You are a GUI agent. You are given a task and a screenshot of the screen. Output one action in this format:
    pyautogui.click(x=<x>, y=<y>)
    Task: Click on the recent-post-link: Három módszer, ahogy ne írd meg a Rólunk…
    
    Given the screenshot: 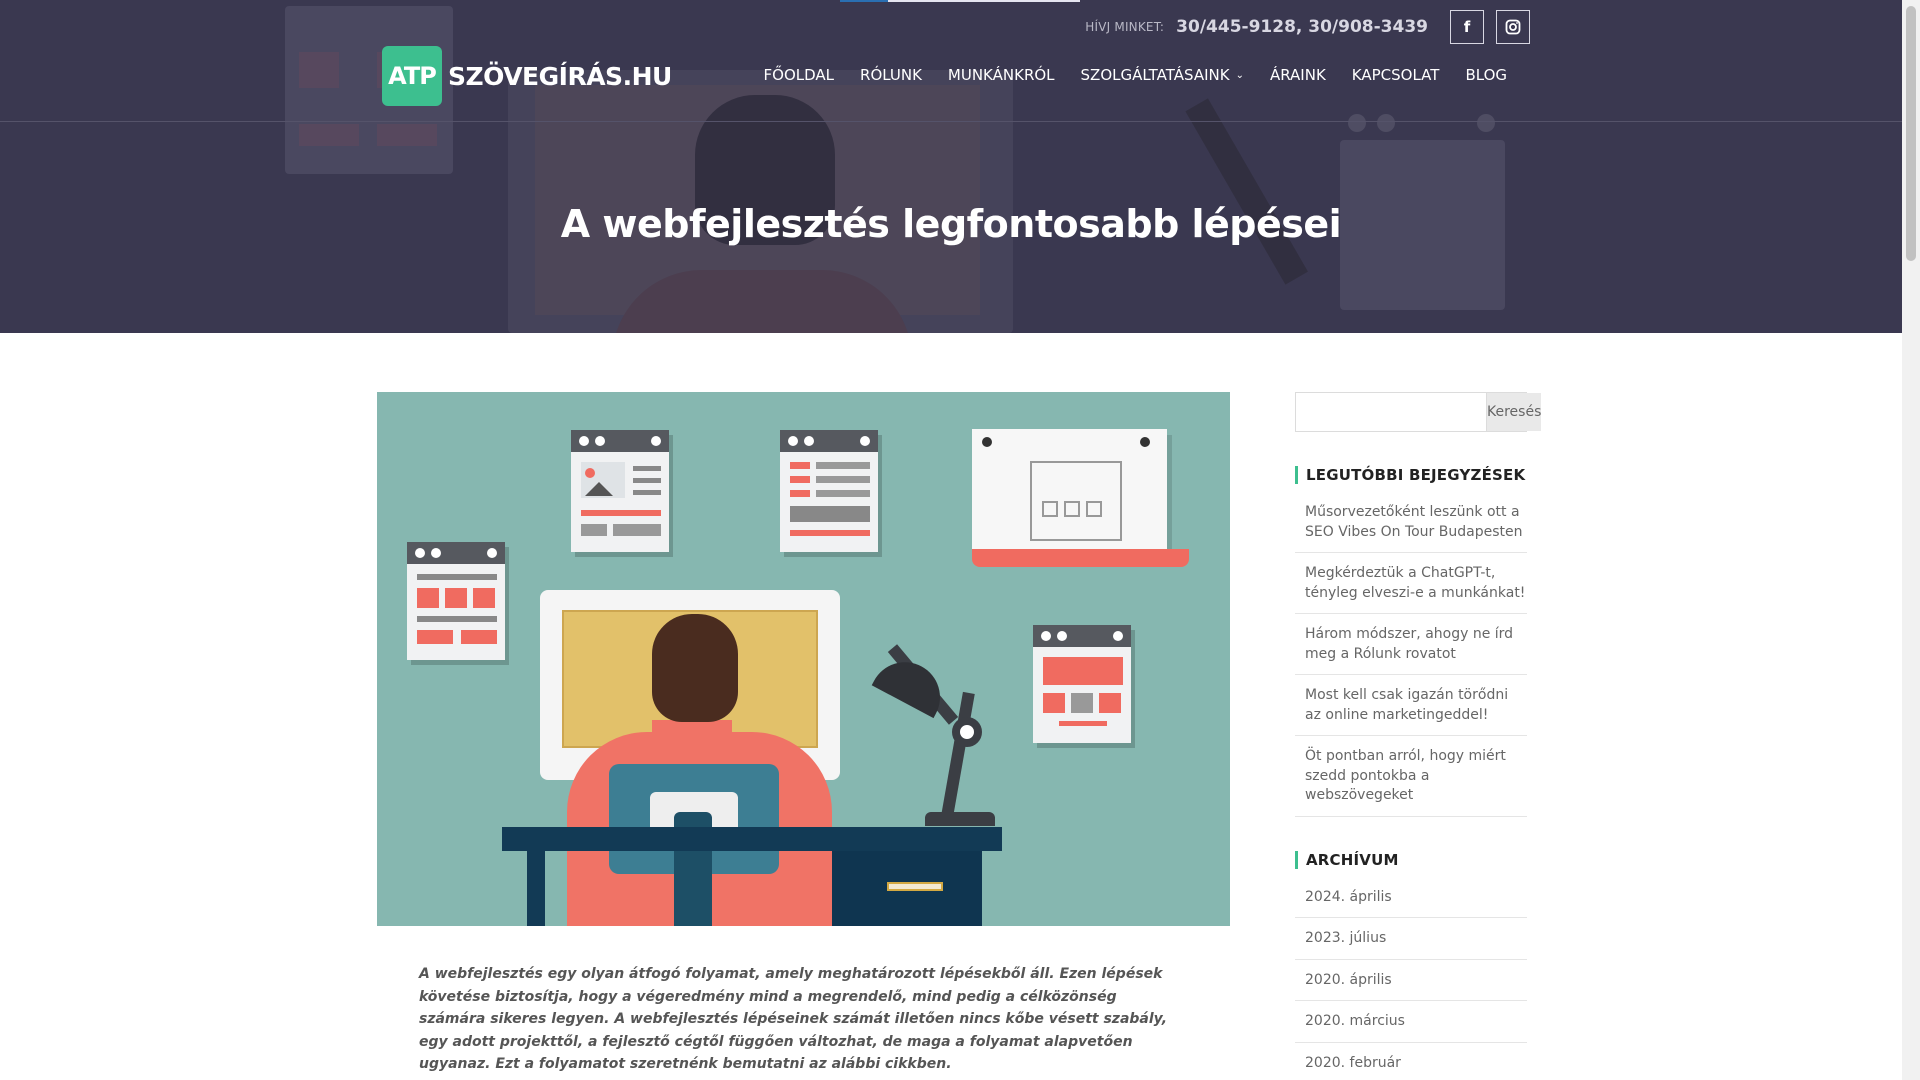 What is the action you would take?
    pyautogui.click(x=1411, y=644)
    